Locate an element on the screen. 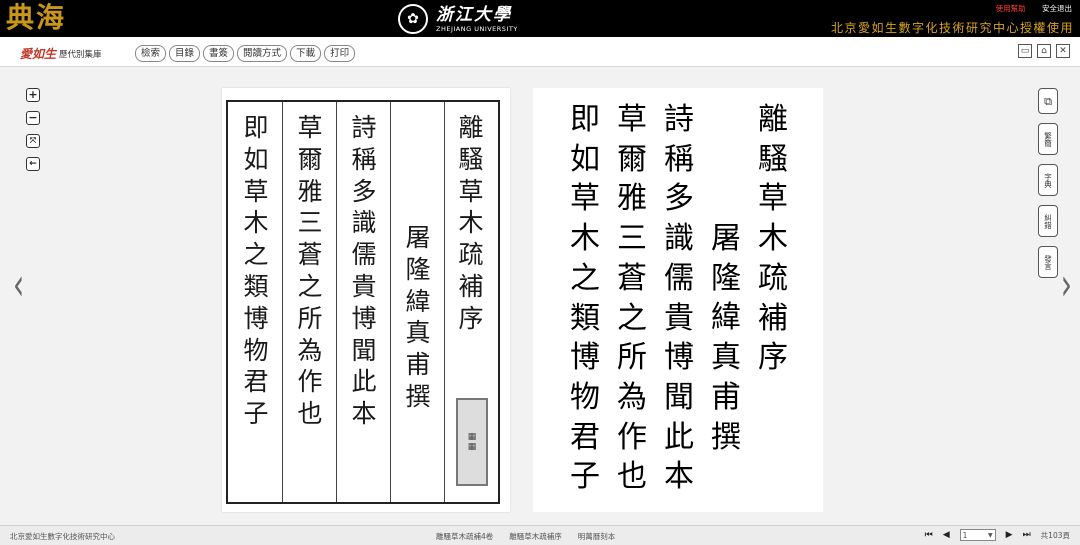 The height and width of the screenshot is (545, 1080). breadcrumb: 離騷草木疏補4卷 離騷草木疏補序 明萬曆刻本 is located at coordinates (525, 536).